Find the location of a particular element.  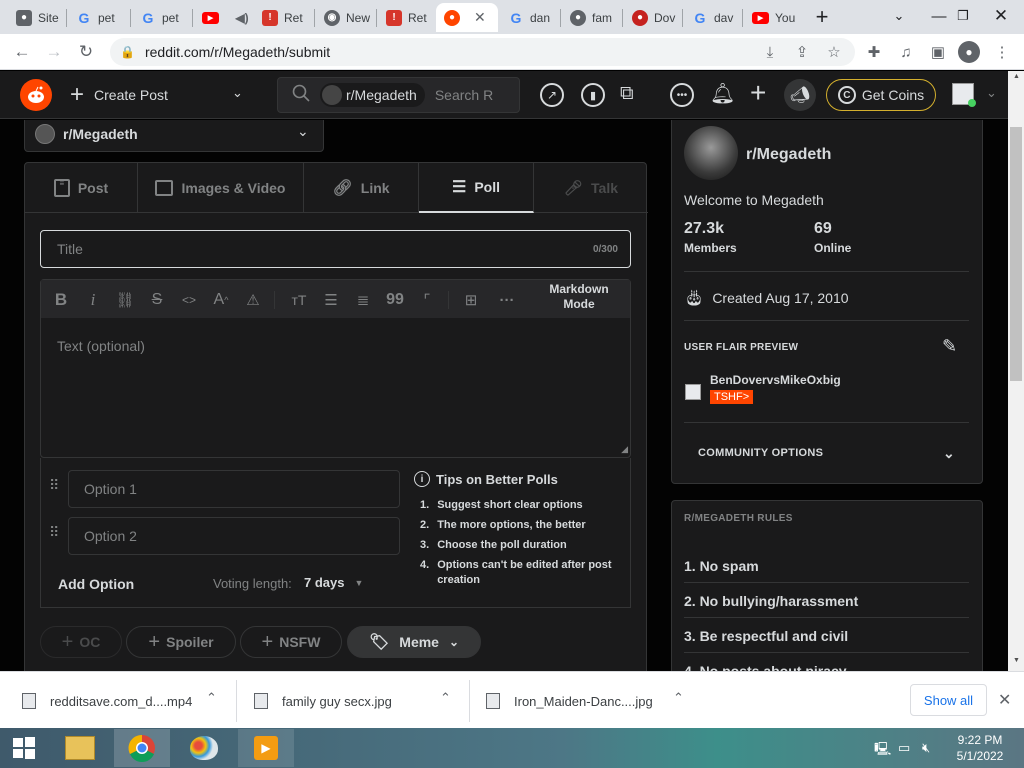

show-all-downloads-button: Show all is located at coordinates (948, 700).